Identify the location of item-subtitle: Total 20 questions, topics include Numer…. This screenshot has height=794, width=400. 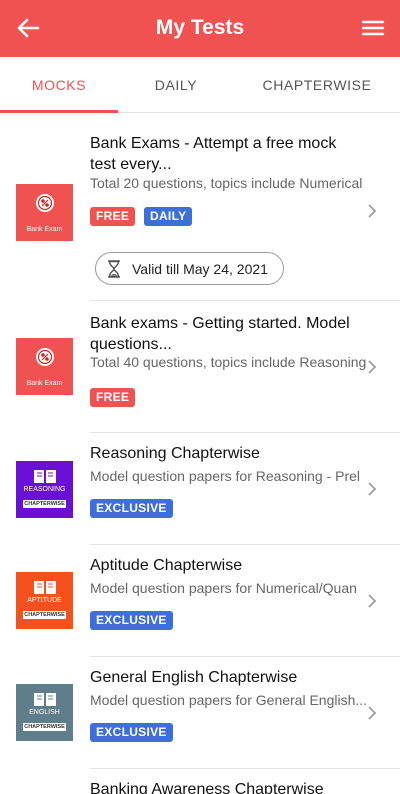
(226, 183).